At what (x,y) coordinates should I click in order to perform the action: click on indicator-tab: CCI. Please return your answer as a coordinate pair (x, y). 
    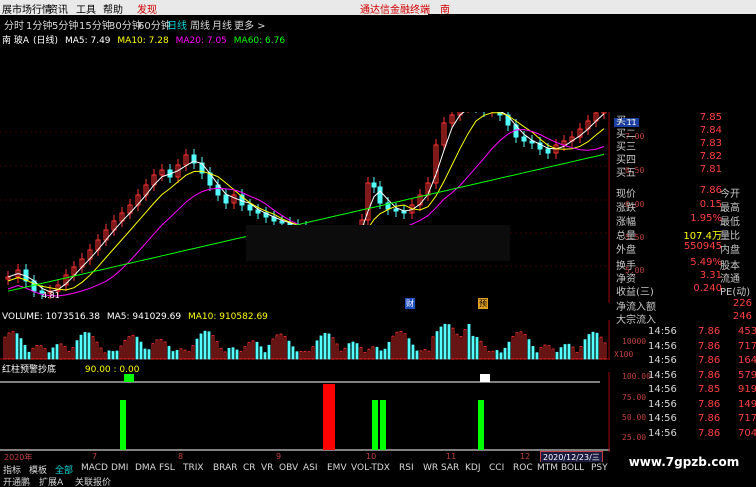
    Looking at the image, I should click on (496, 468).